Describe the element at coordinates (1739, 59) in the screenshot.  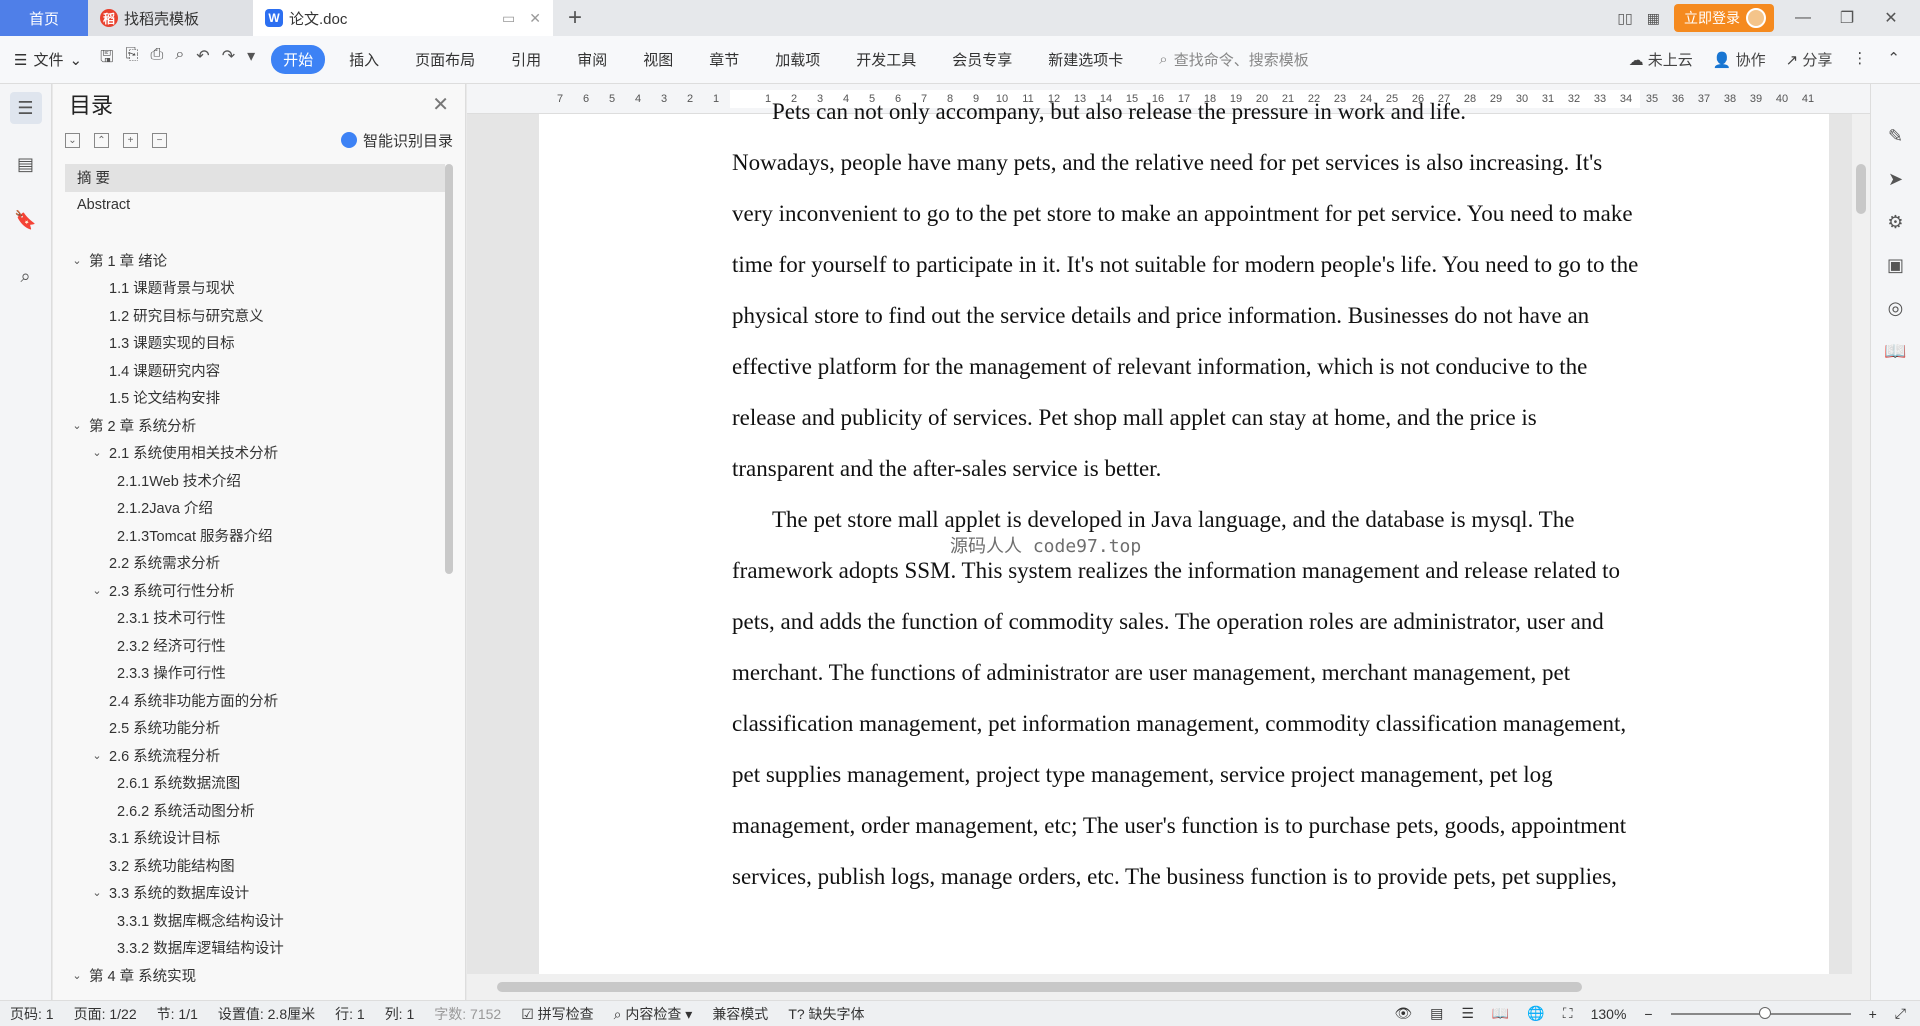
I see `collaborate-button: 👤 协作` at that location.